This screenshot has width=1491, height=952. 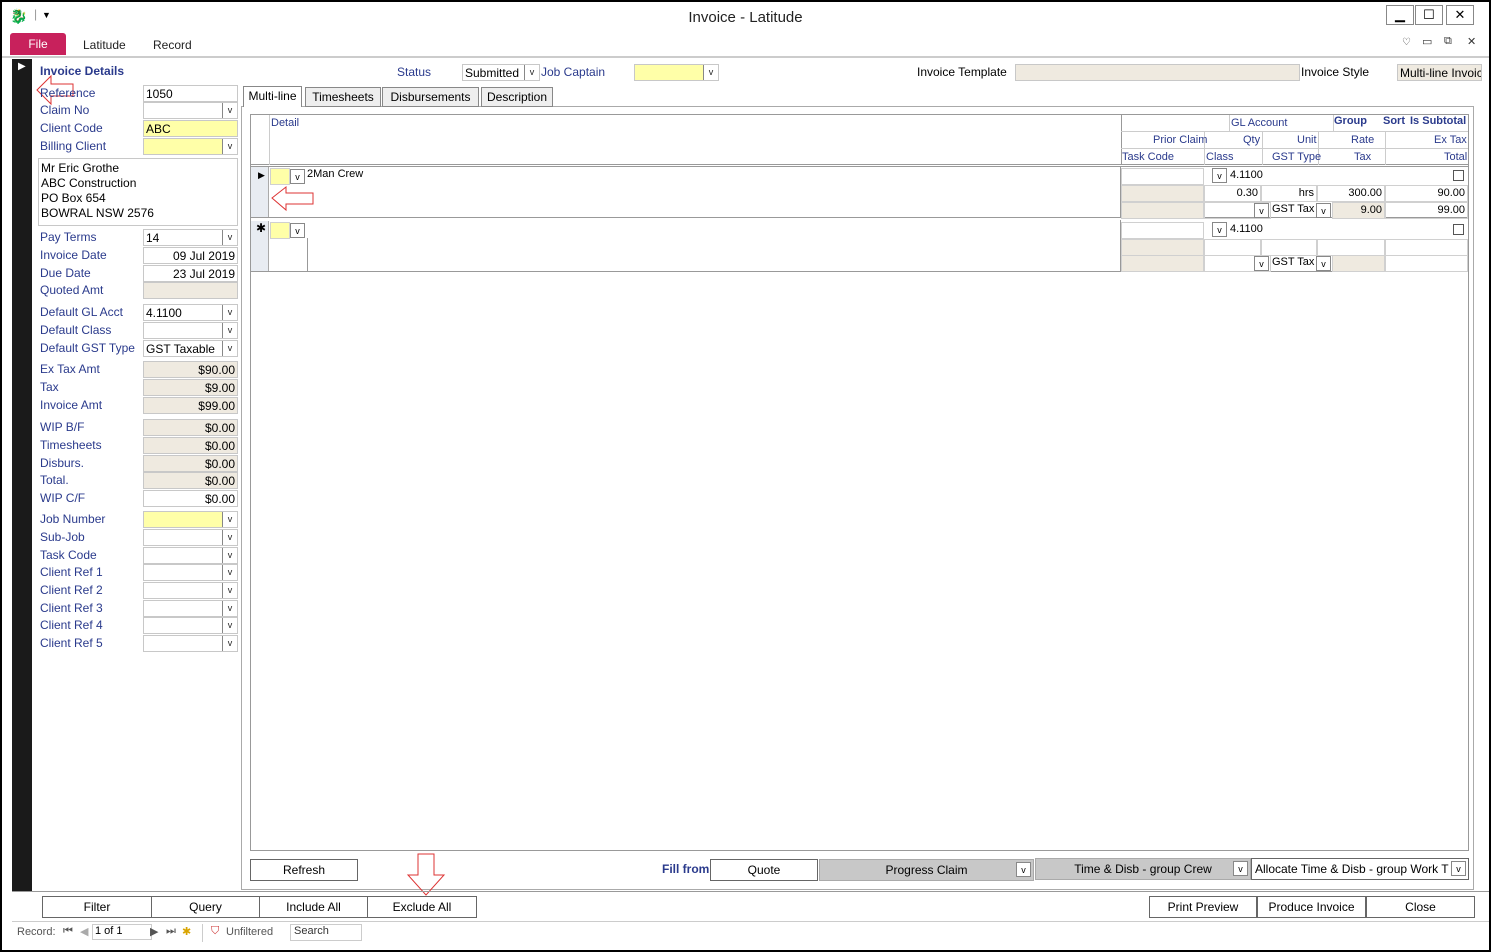 I want to click on default-class-select: v, so click(x=190, y=330).